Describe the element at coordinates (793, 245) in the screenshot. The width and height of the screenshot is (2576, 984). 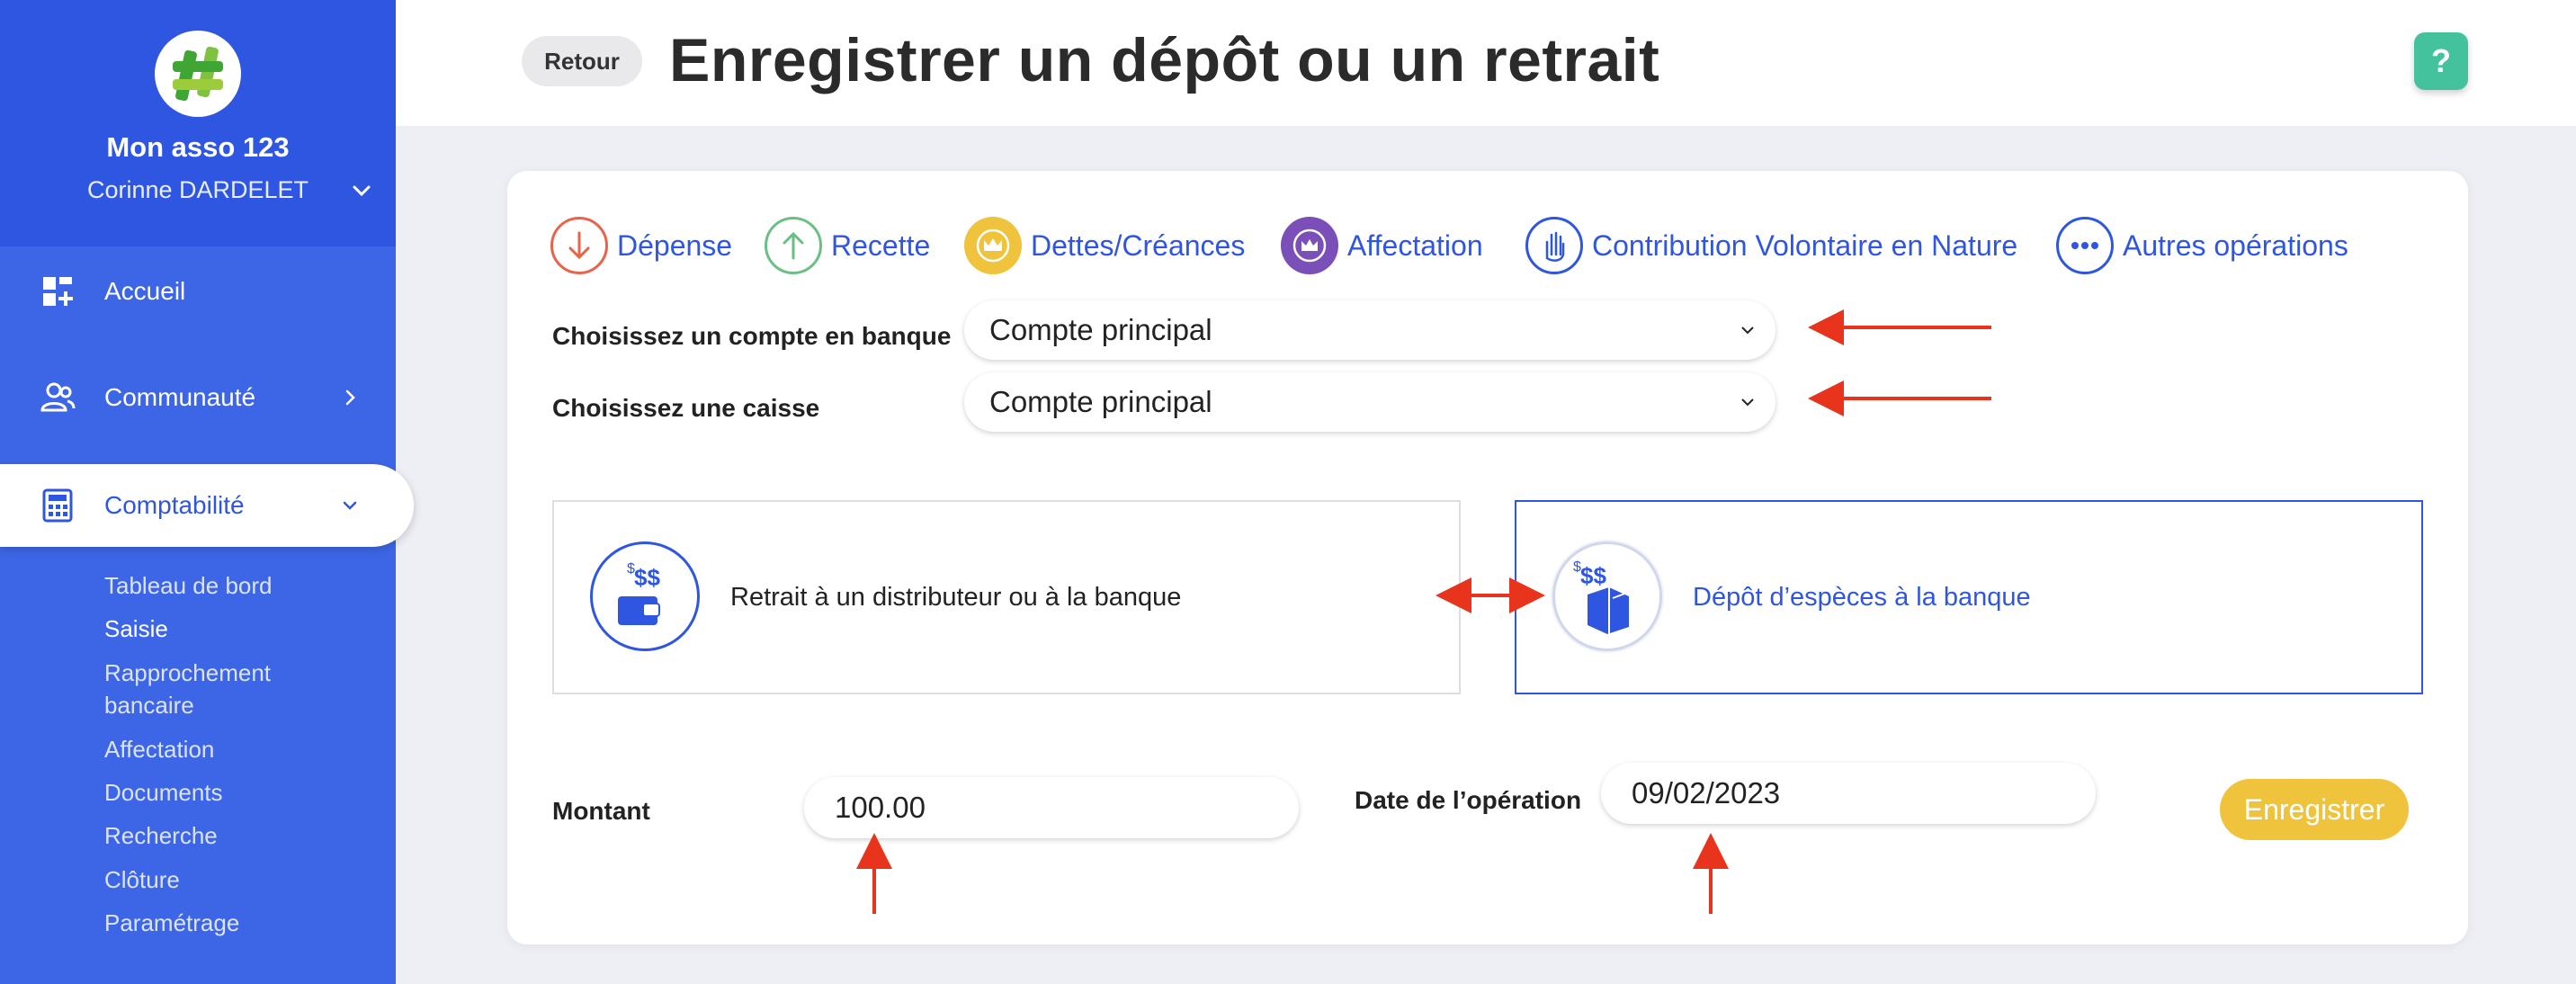
I see `arrow-up-icon` at that location.